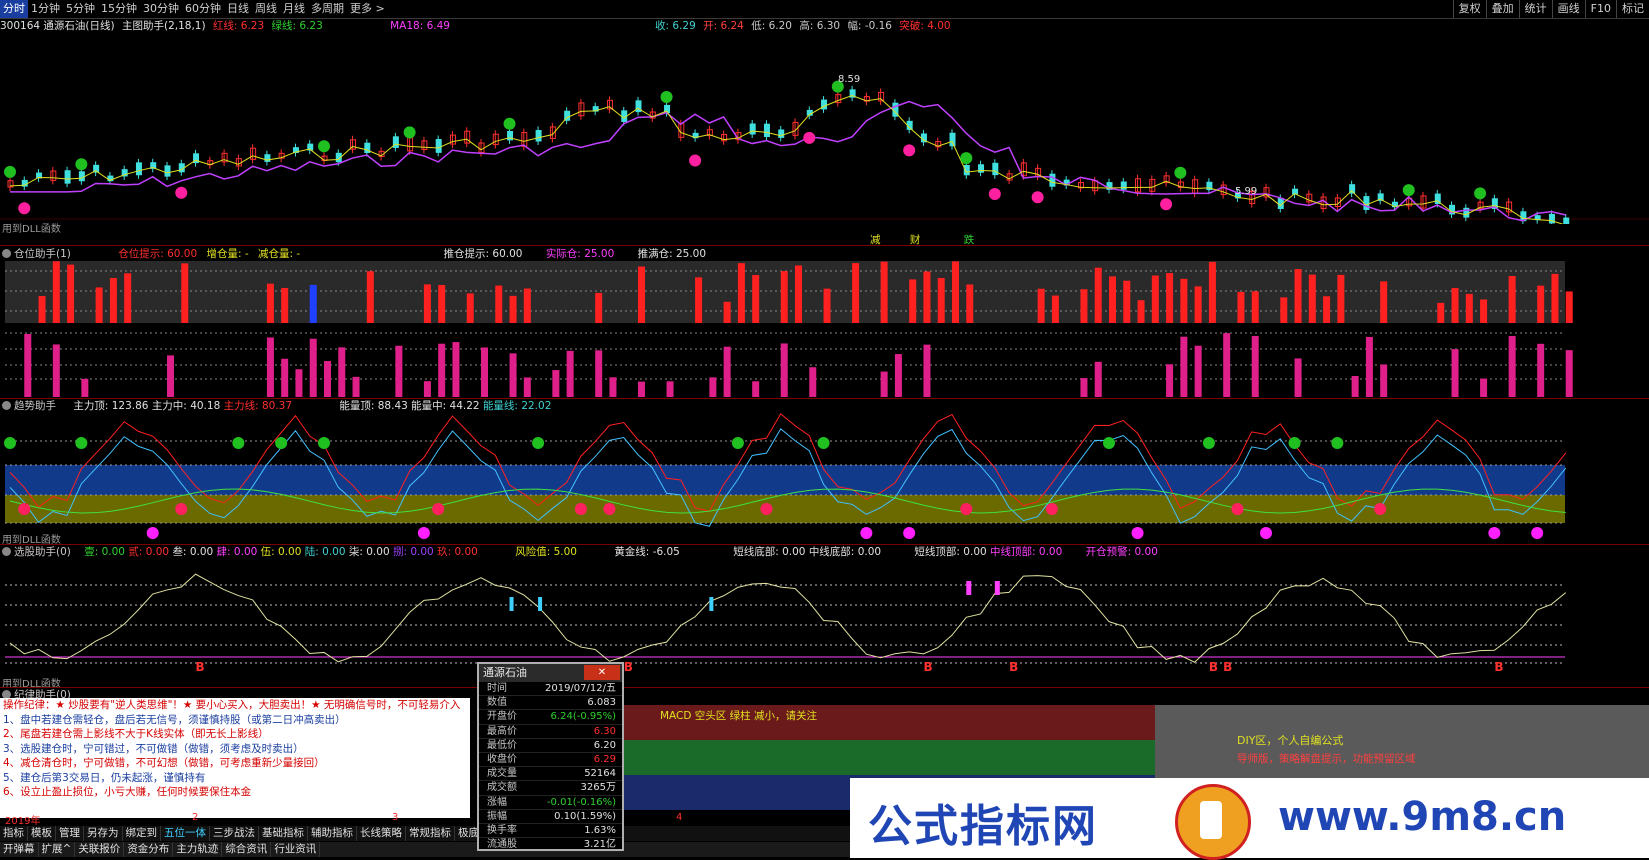  Describe the element at coordinates (185, 833) in the screenshot. I see `indicator-tab-5: 五位一体` at that location.